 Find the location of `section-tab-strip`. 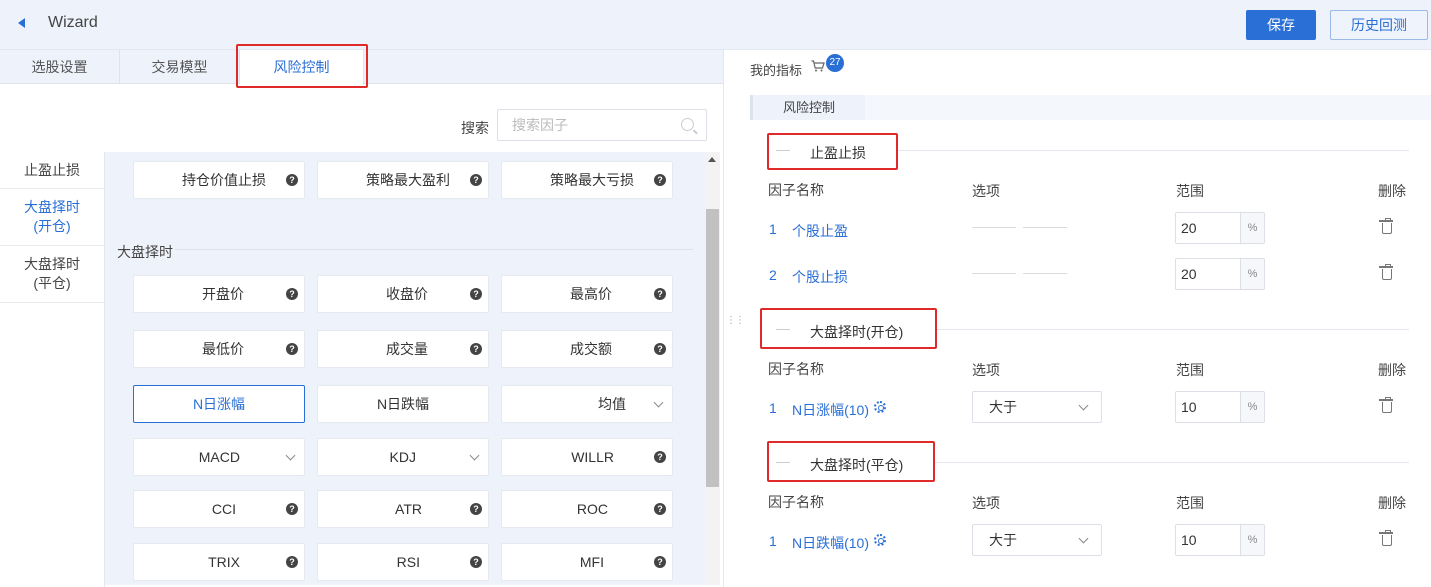

section-tab-strip is located at coordinates (1148, 107).